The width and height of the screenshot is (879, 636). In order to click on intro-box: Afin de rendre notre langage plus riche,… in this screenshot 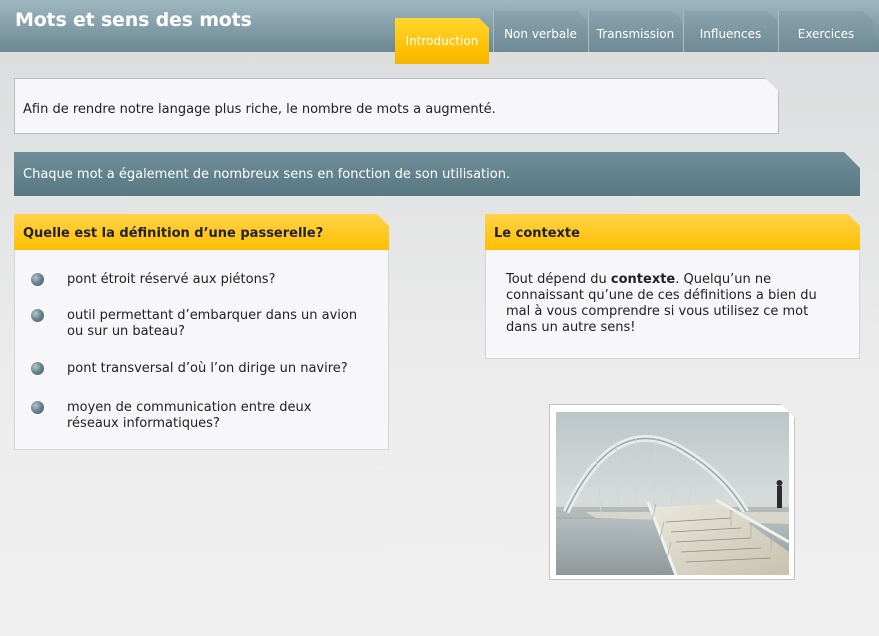, I will do `click(396, 106)`.